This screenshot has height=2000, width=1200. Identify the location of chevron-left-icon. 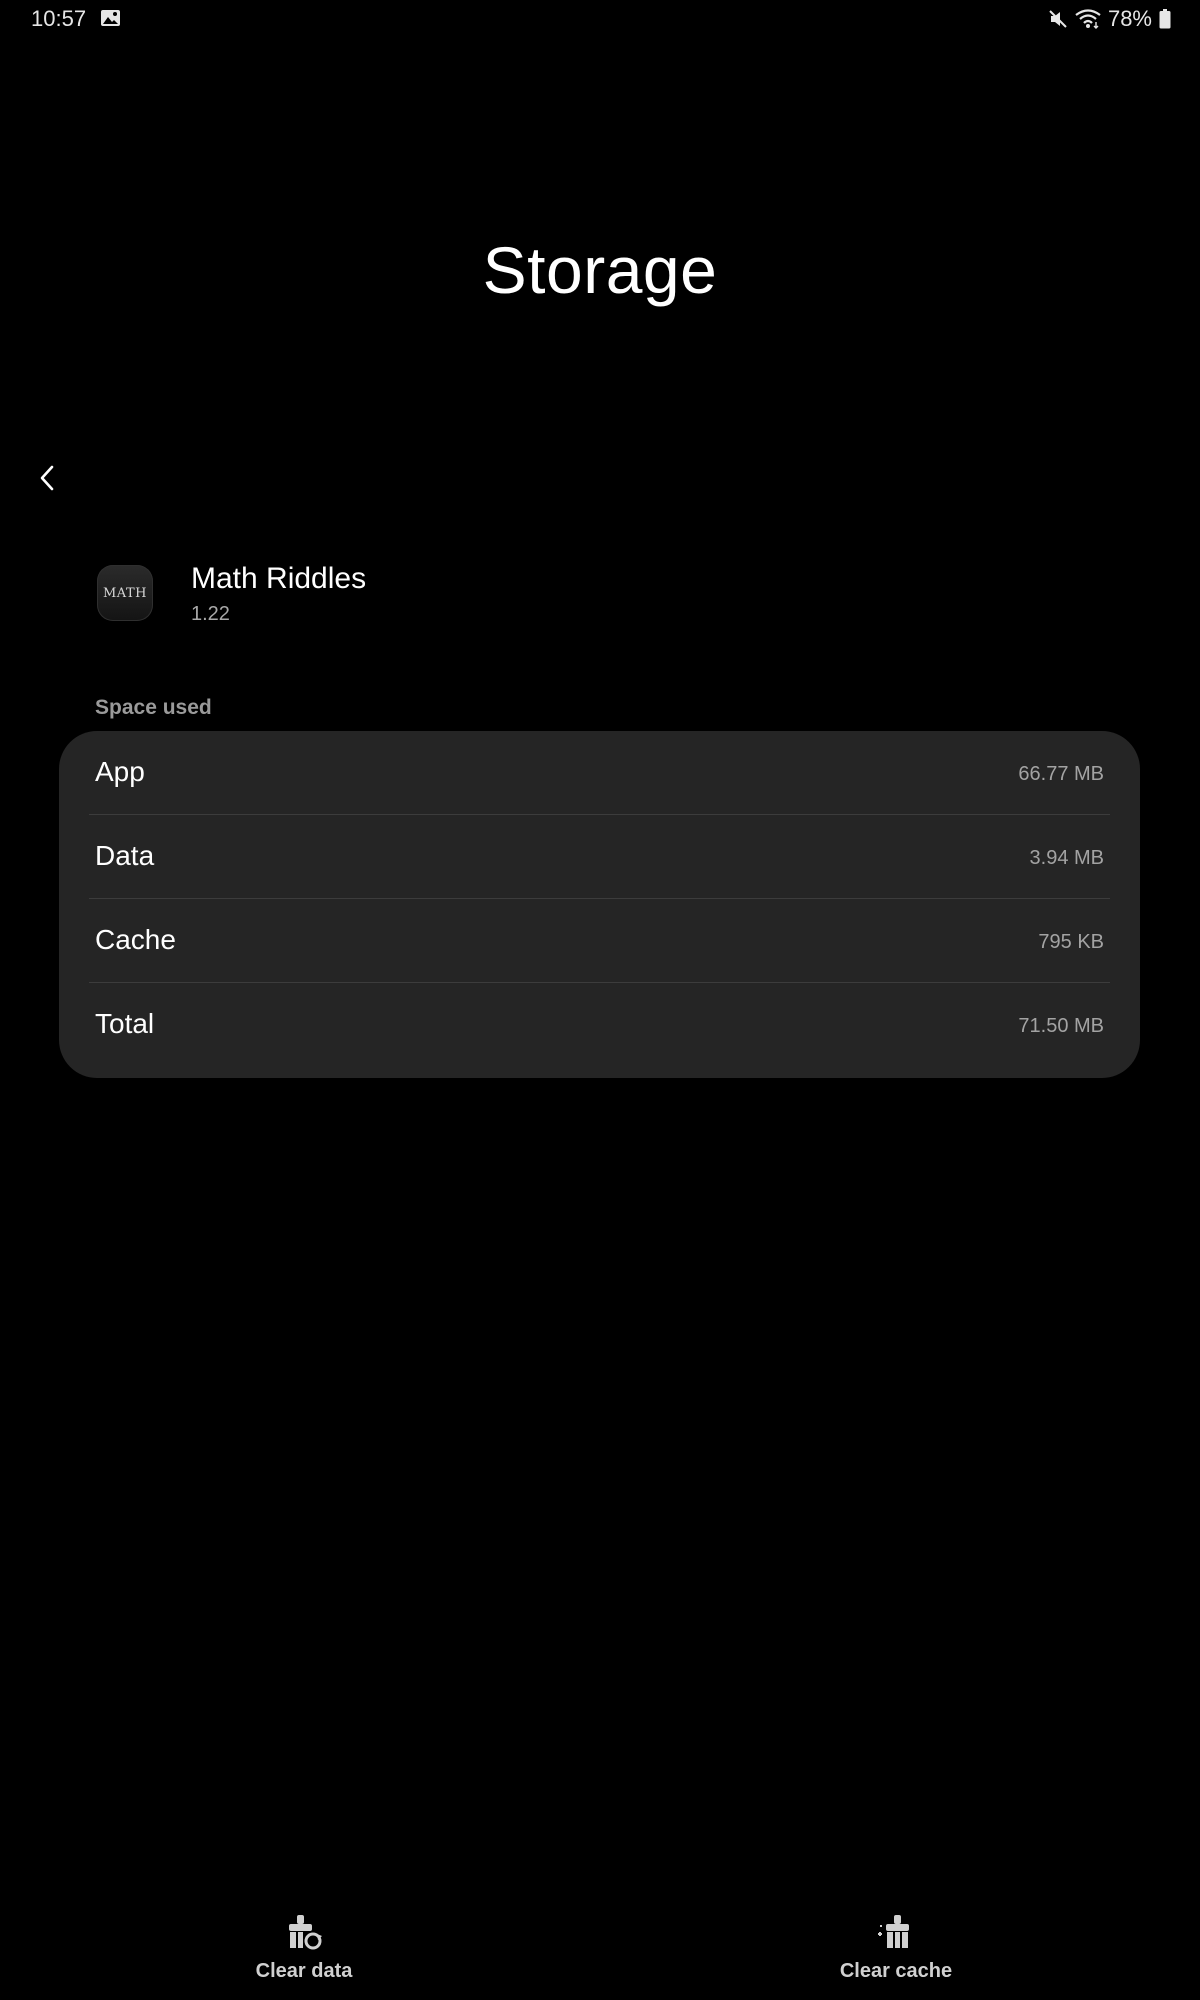
(47, 478).